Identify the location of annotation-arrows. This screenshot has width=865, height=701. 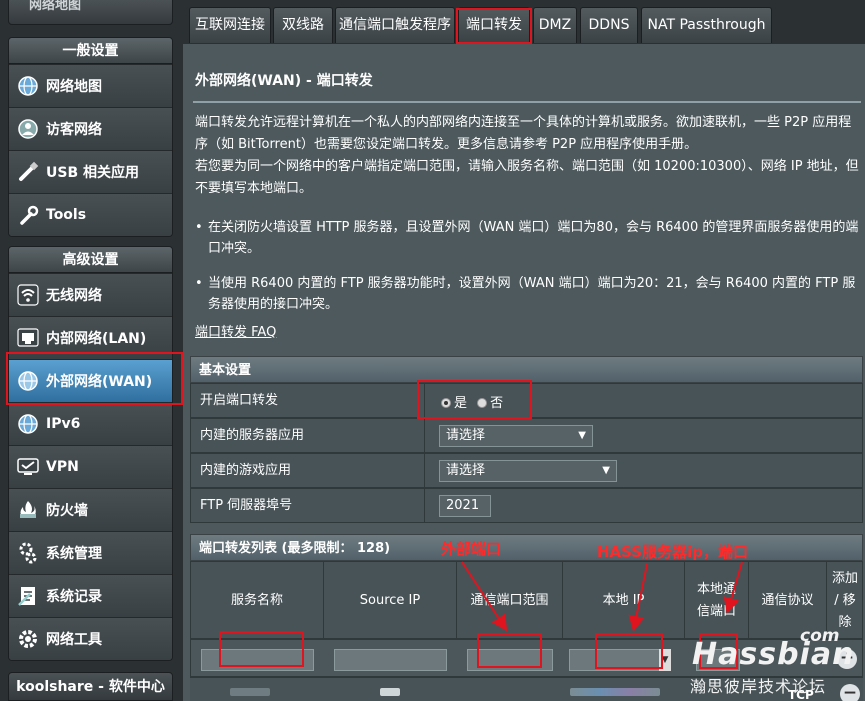
(602, 596).